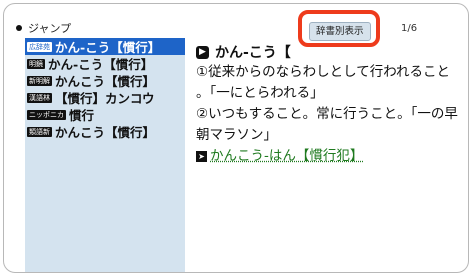 This screenshot has height=278, width=474. I want to click on entry-headword: かん-こう【, so click(253, 53).